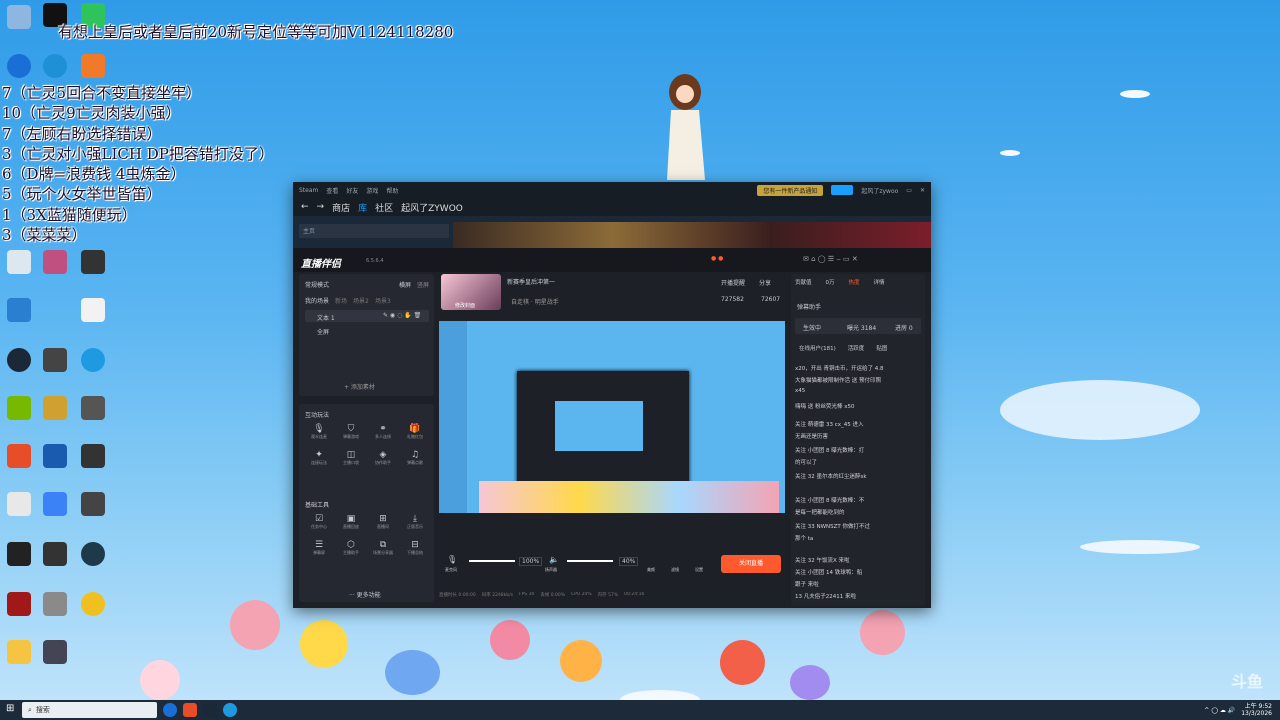 The width and height of the screenshot is (1280, 720). I want to click on tool-item: ▣ 直播回放, so click(351, 522).